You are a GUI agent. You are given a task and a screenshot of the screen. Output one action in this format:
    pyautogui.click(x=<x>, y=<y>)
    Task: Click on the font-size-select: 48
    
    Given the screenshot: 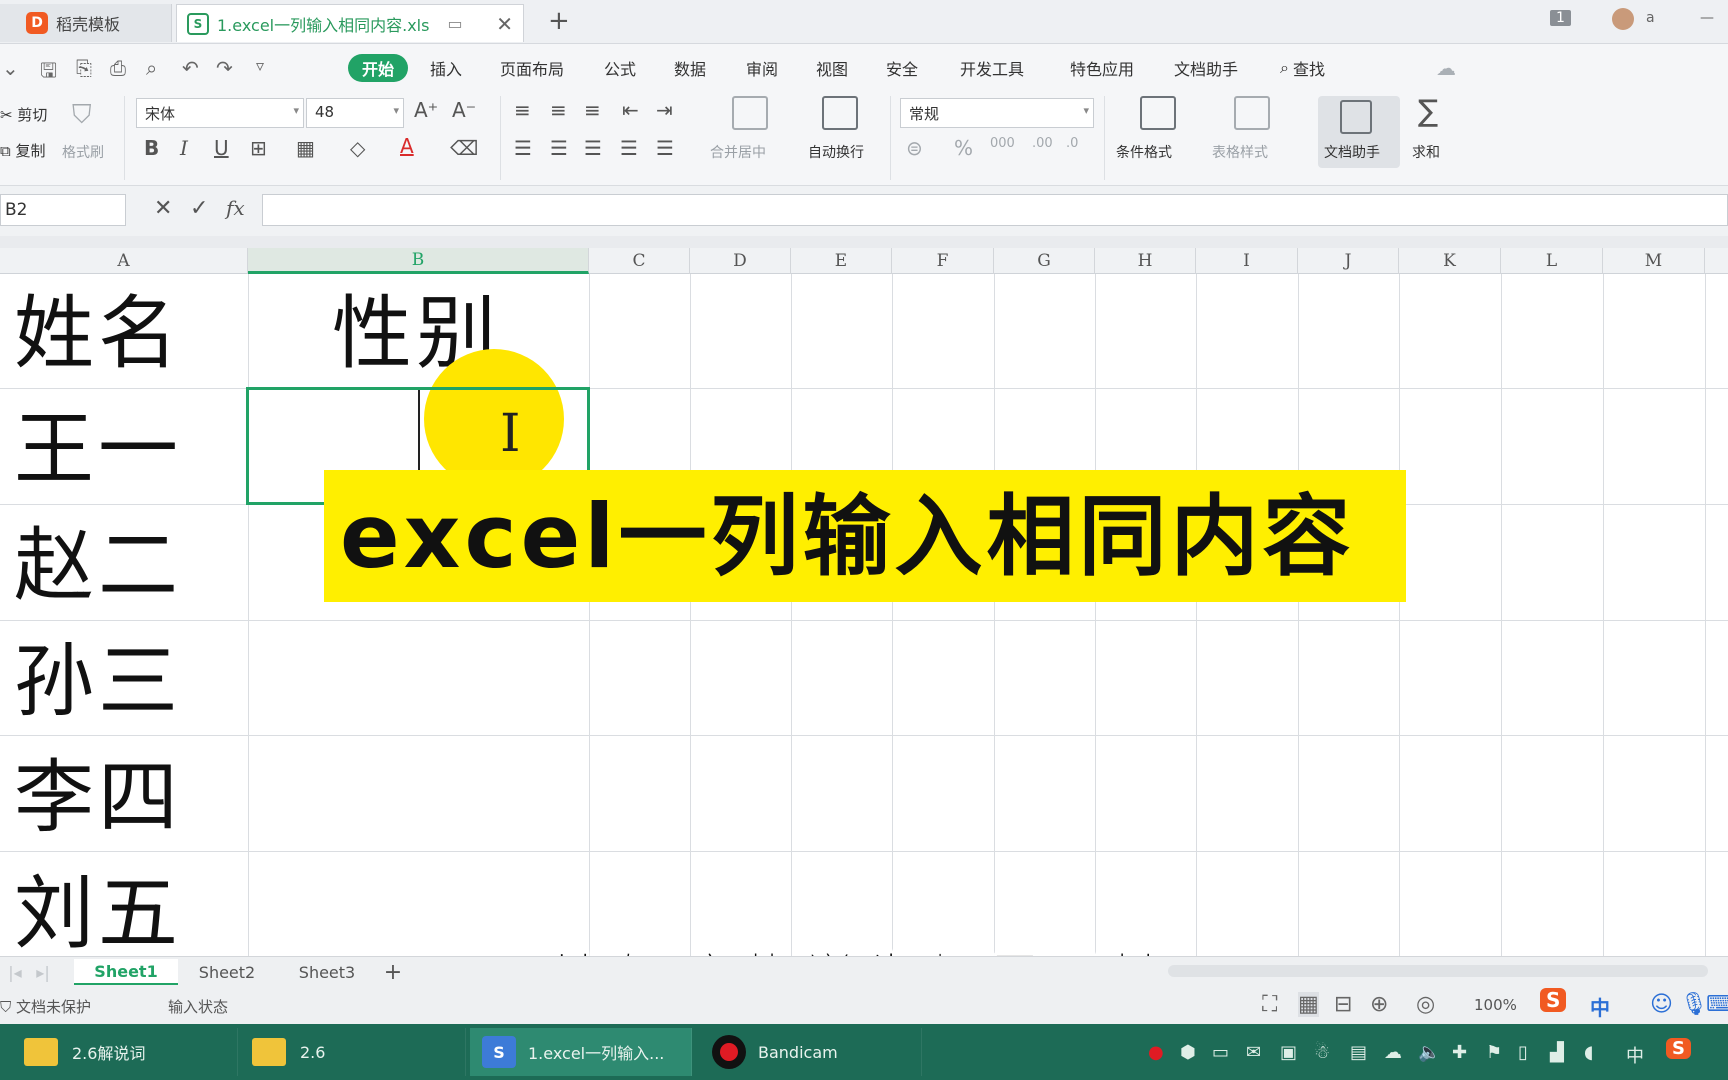 What is the action you would take?
    pyautogui.click(x=355, y=113)
    